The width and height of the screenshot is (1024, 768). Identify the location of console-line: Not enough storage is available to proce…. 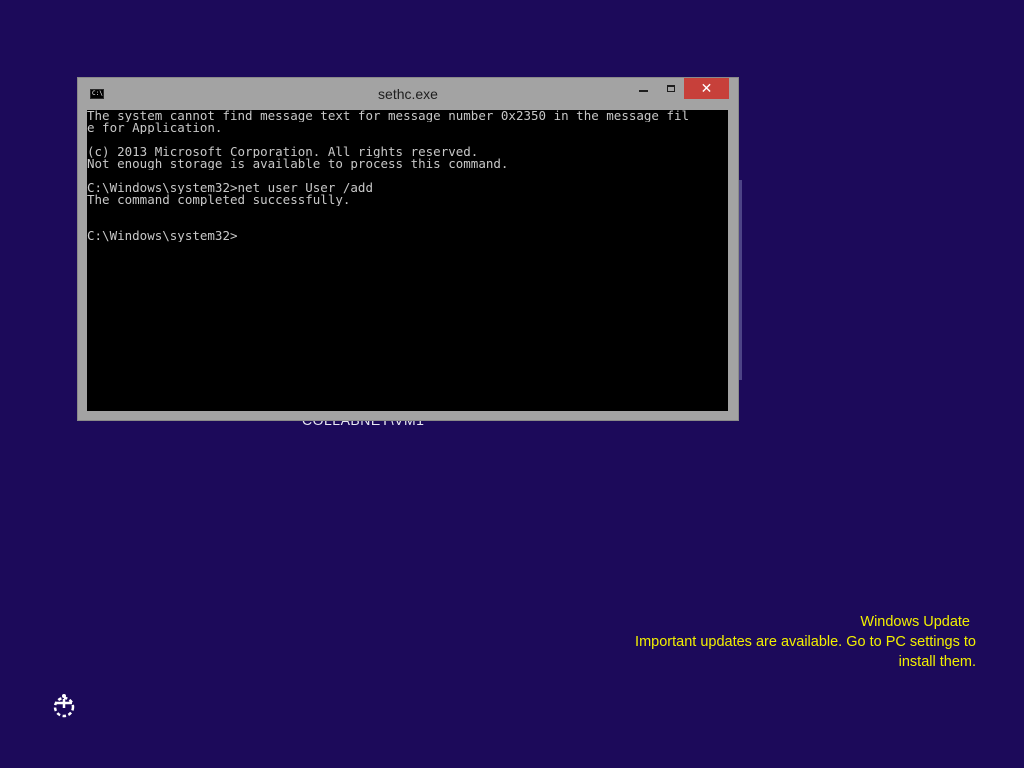
(298, 164).